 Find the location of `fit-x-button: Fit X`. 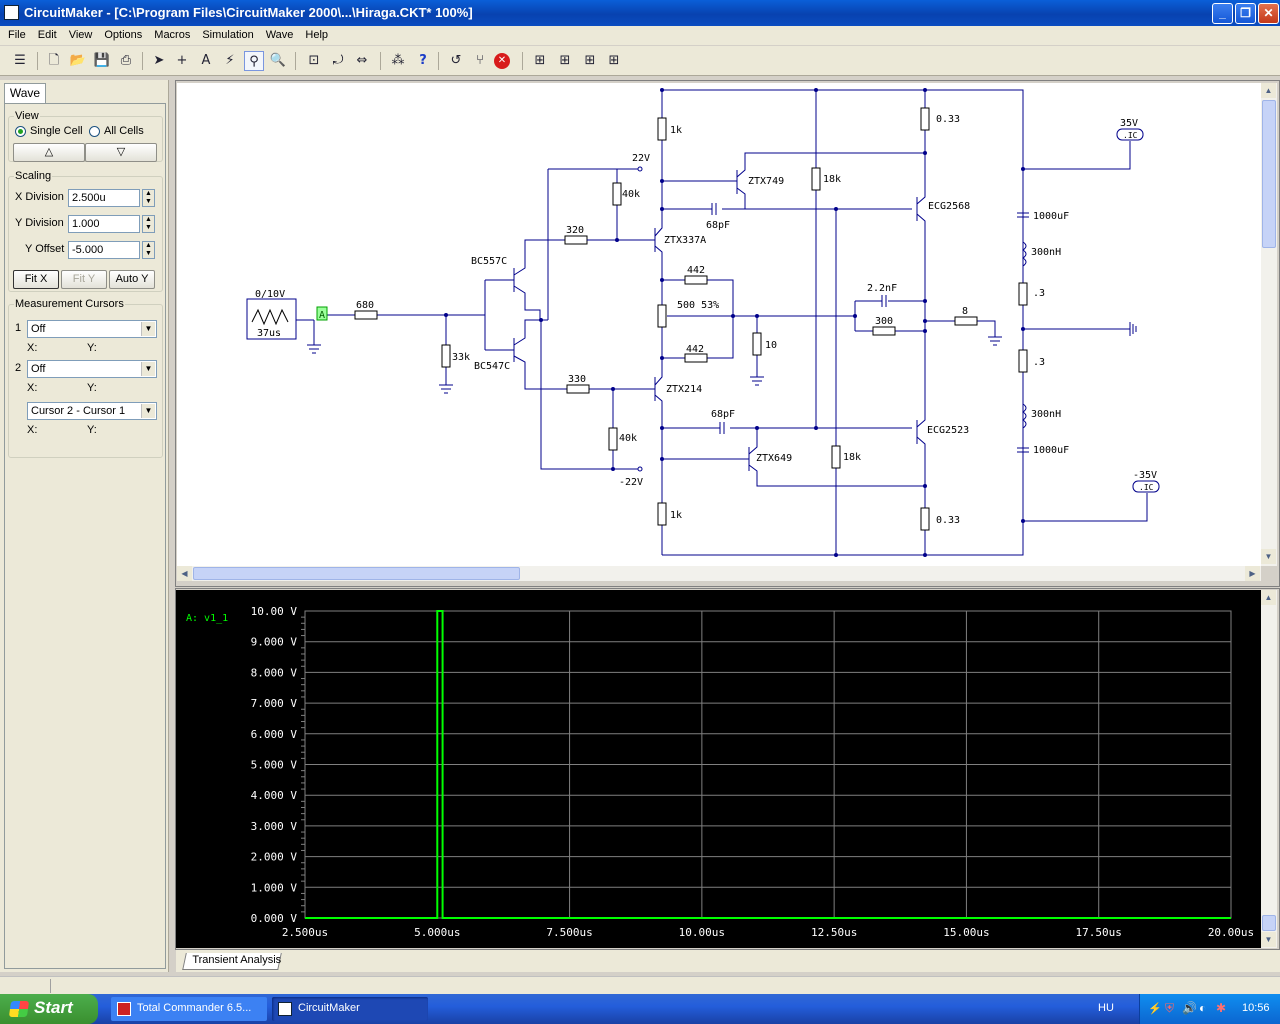

fit-x-button: Fit X is located at coordinates (36, 279).